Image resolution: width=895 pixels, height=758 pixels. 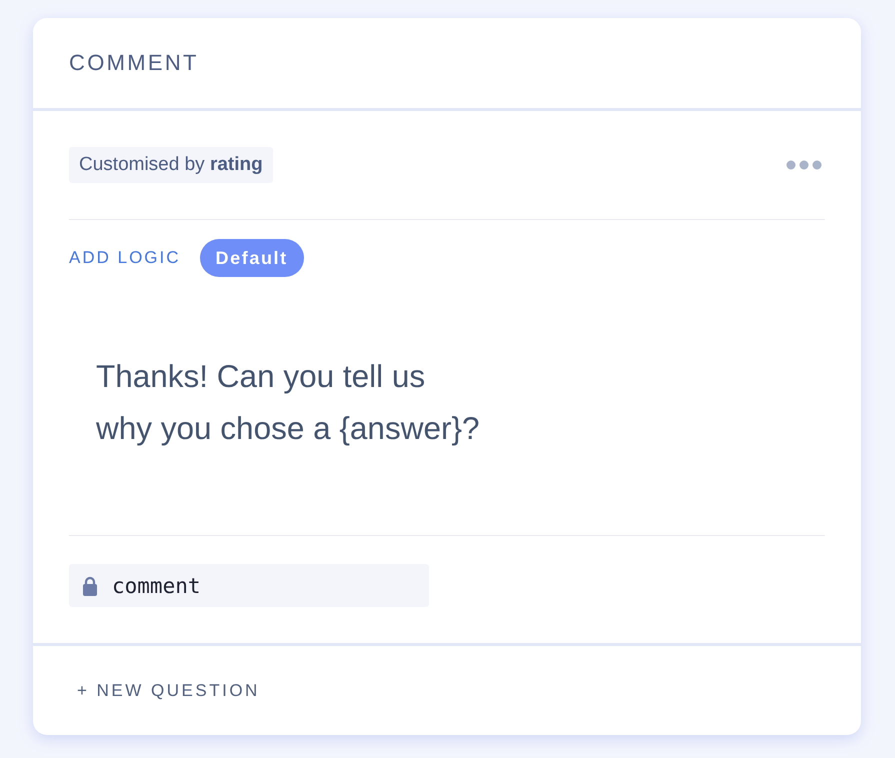 I want to click on add-logic-link: ADD LOGIC, so click(x=125, y=258).